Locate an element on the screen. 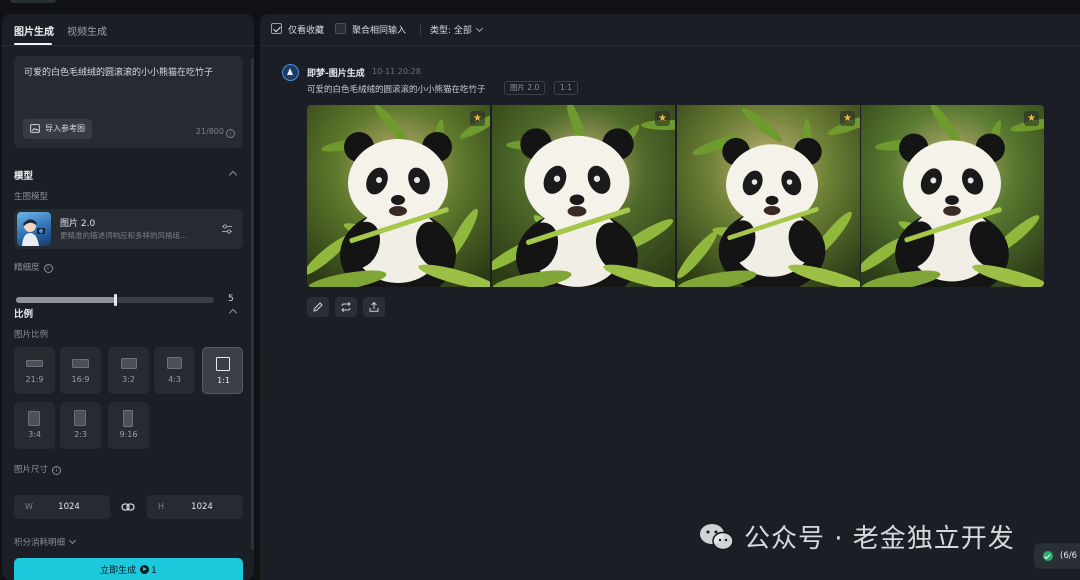 The height and width of the screenshot is (580, 1080). watermark-text: 公众号 · 老金独立开发 is located at coordinates (879, 539).